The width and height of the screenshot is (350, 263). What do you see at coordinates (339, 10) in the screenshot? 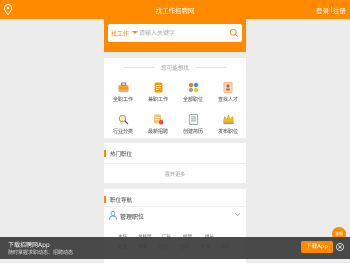
I see `register-link: 注册` at bounding box center [339, 10].